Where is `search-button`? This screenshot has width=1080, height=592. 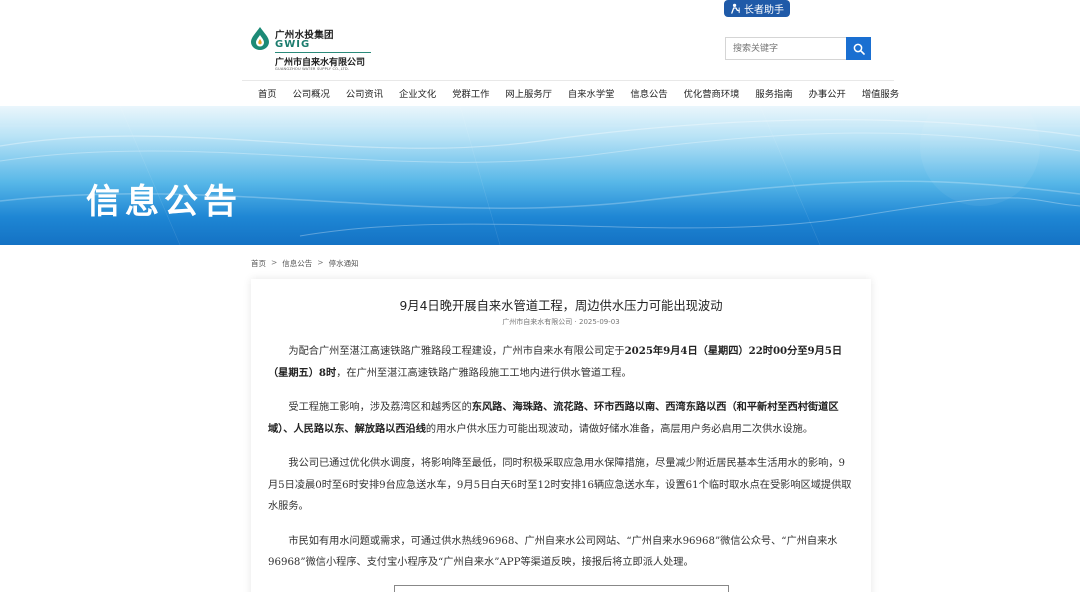 search-button is located at coordinates (858, 48).